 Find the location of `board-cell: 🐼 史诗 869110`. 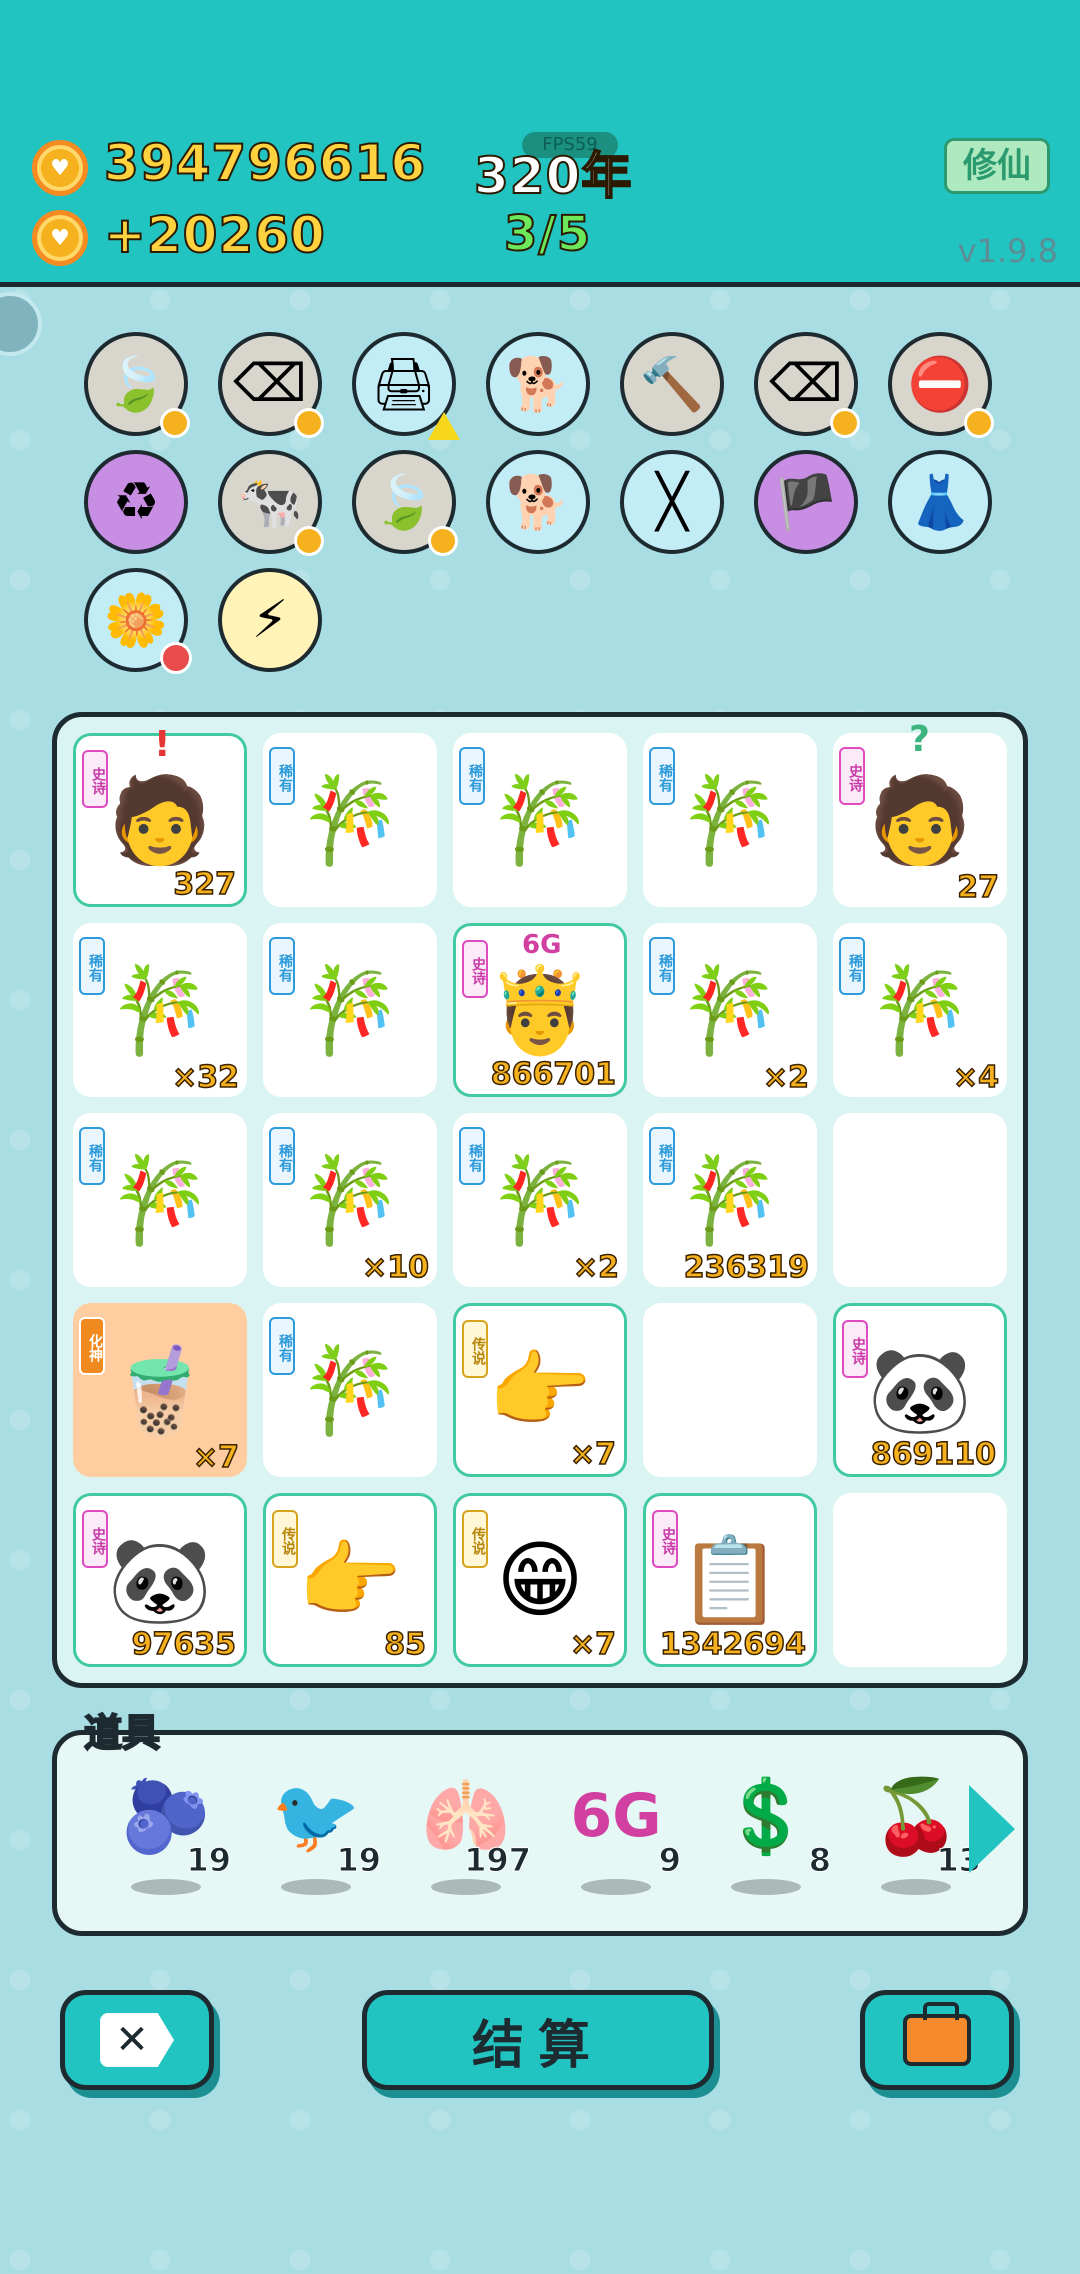

board-cell: 🐼 史诗 869110 is located at coordinates (920, 1390).